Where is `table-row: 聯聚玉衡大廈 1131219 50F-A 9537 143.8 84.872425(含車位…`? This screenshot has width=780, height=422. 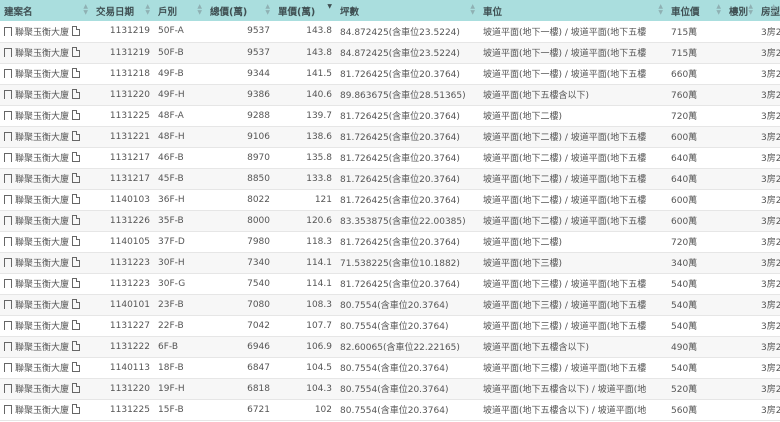
table-row: 聯聚玉衡大廈 1131219 50F-A 9537 143.8 84.872425(含車位… is located at coordinates (390, 31).